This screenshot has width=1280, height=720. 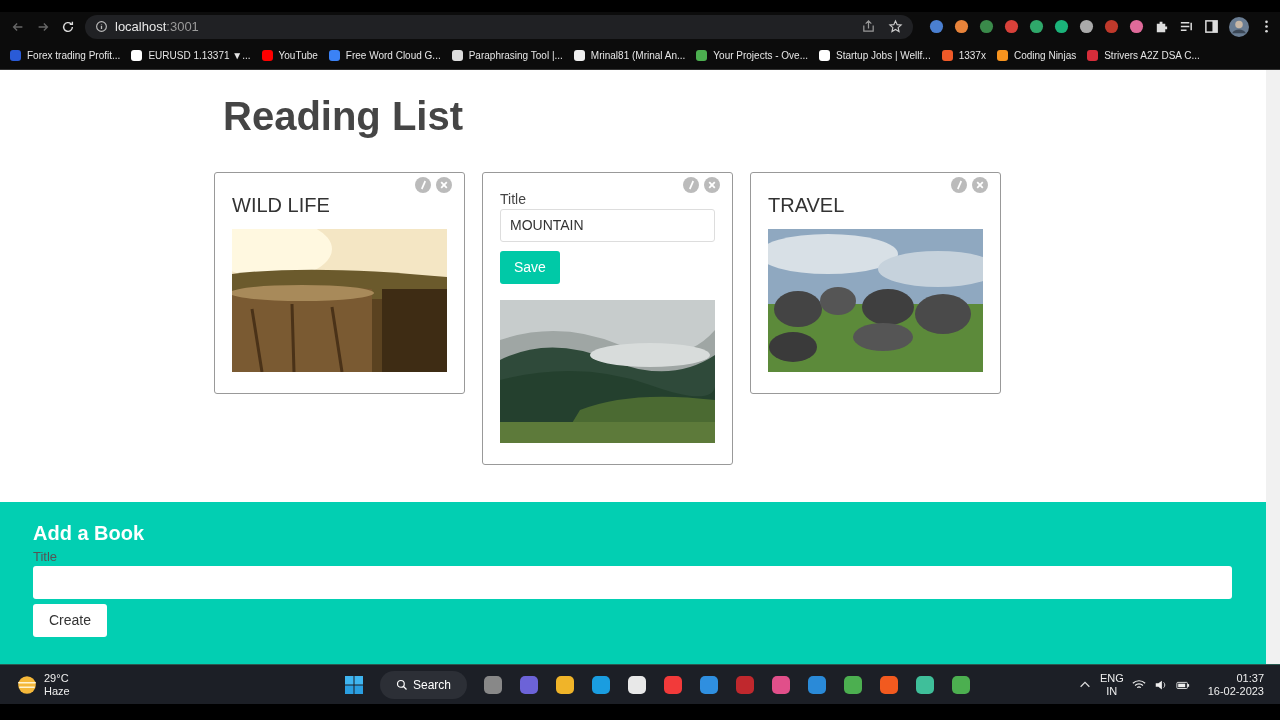 I want to click on weather-icon, so click(x=27, y=684).